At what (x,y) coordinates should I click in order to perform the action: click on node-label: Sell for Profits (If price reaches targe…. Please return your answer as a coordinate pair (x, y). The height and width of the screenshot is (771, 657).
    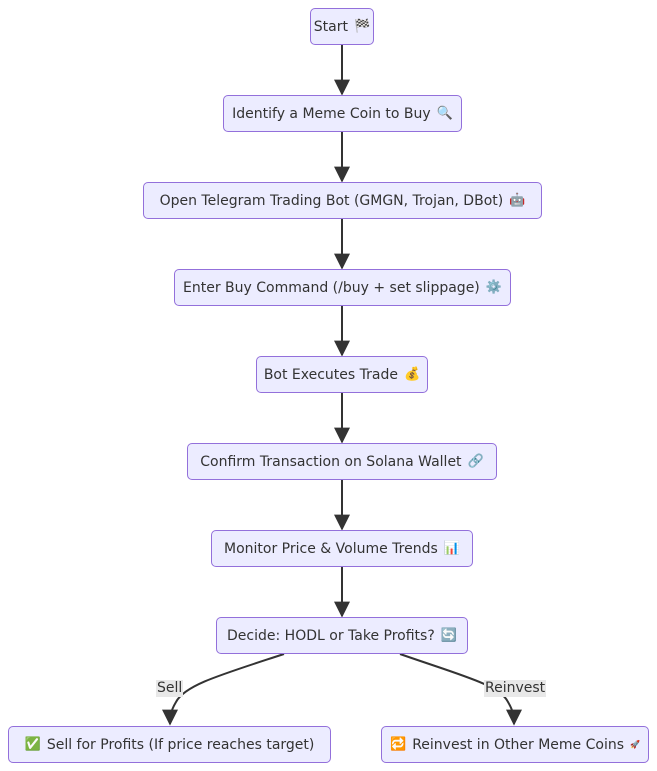
    Looking at the image, I should click on (180, 744).